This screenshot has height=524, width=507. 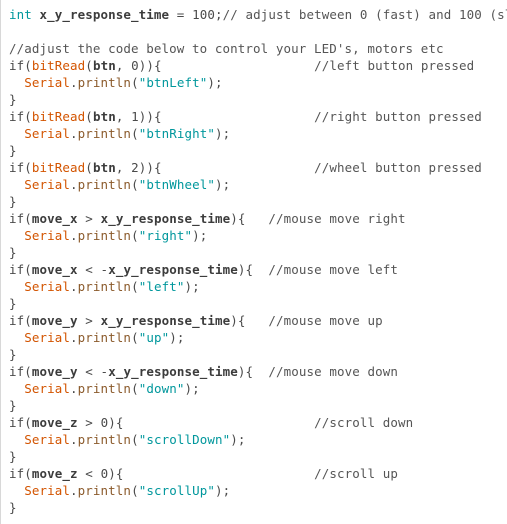 I want to click on code-punctuation: =, so click(x=181, y=14).